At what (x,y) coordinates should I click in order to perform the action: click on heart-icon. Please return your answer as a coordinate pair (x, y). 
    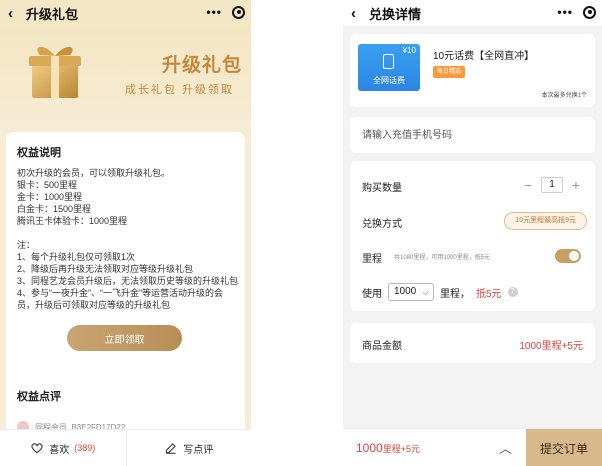
    Looking at the image, I should click on (37, 448).